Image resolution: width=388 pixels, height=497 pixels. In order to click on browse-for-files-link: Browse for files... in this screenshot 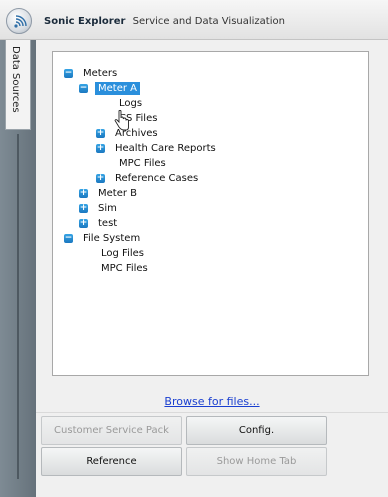, I will do `click(212, 401)`.